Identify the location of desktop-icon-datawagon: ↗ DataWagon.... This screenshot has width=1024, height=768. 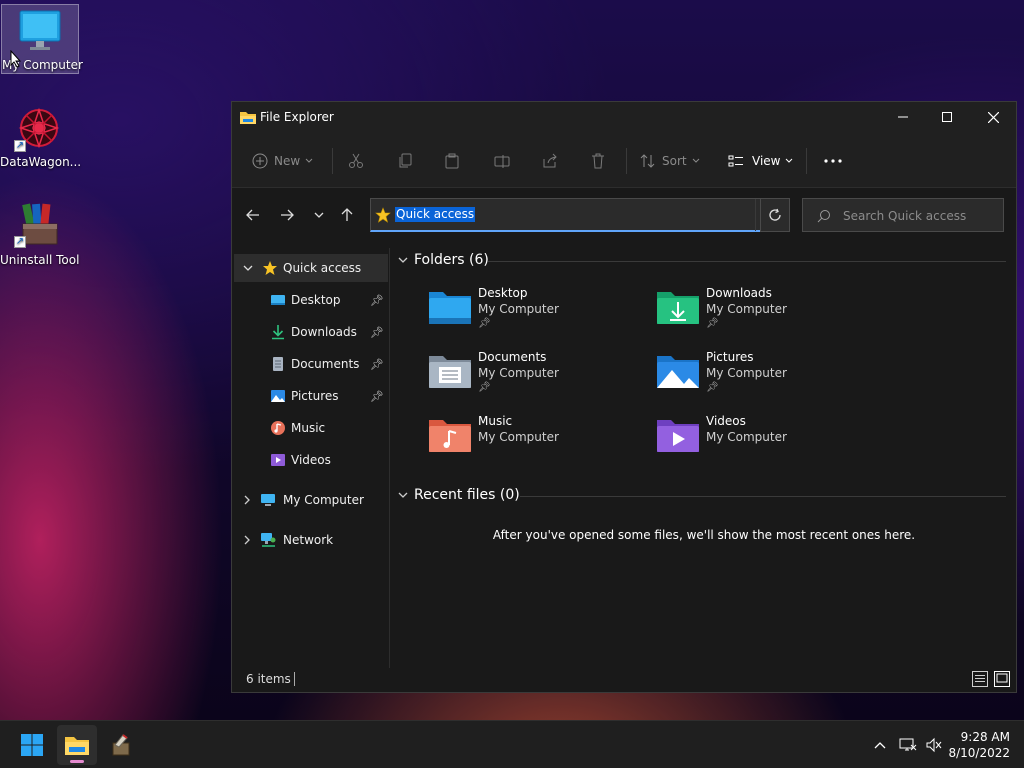
(41, 139).